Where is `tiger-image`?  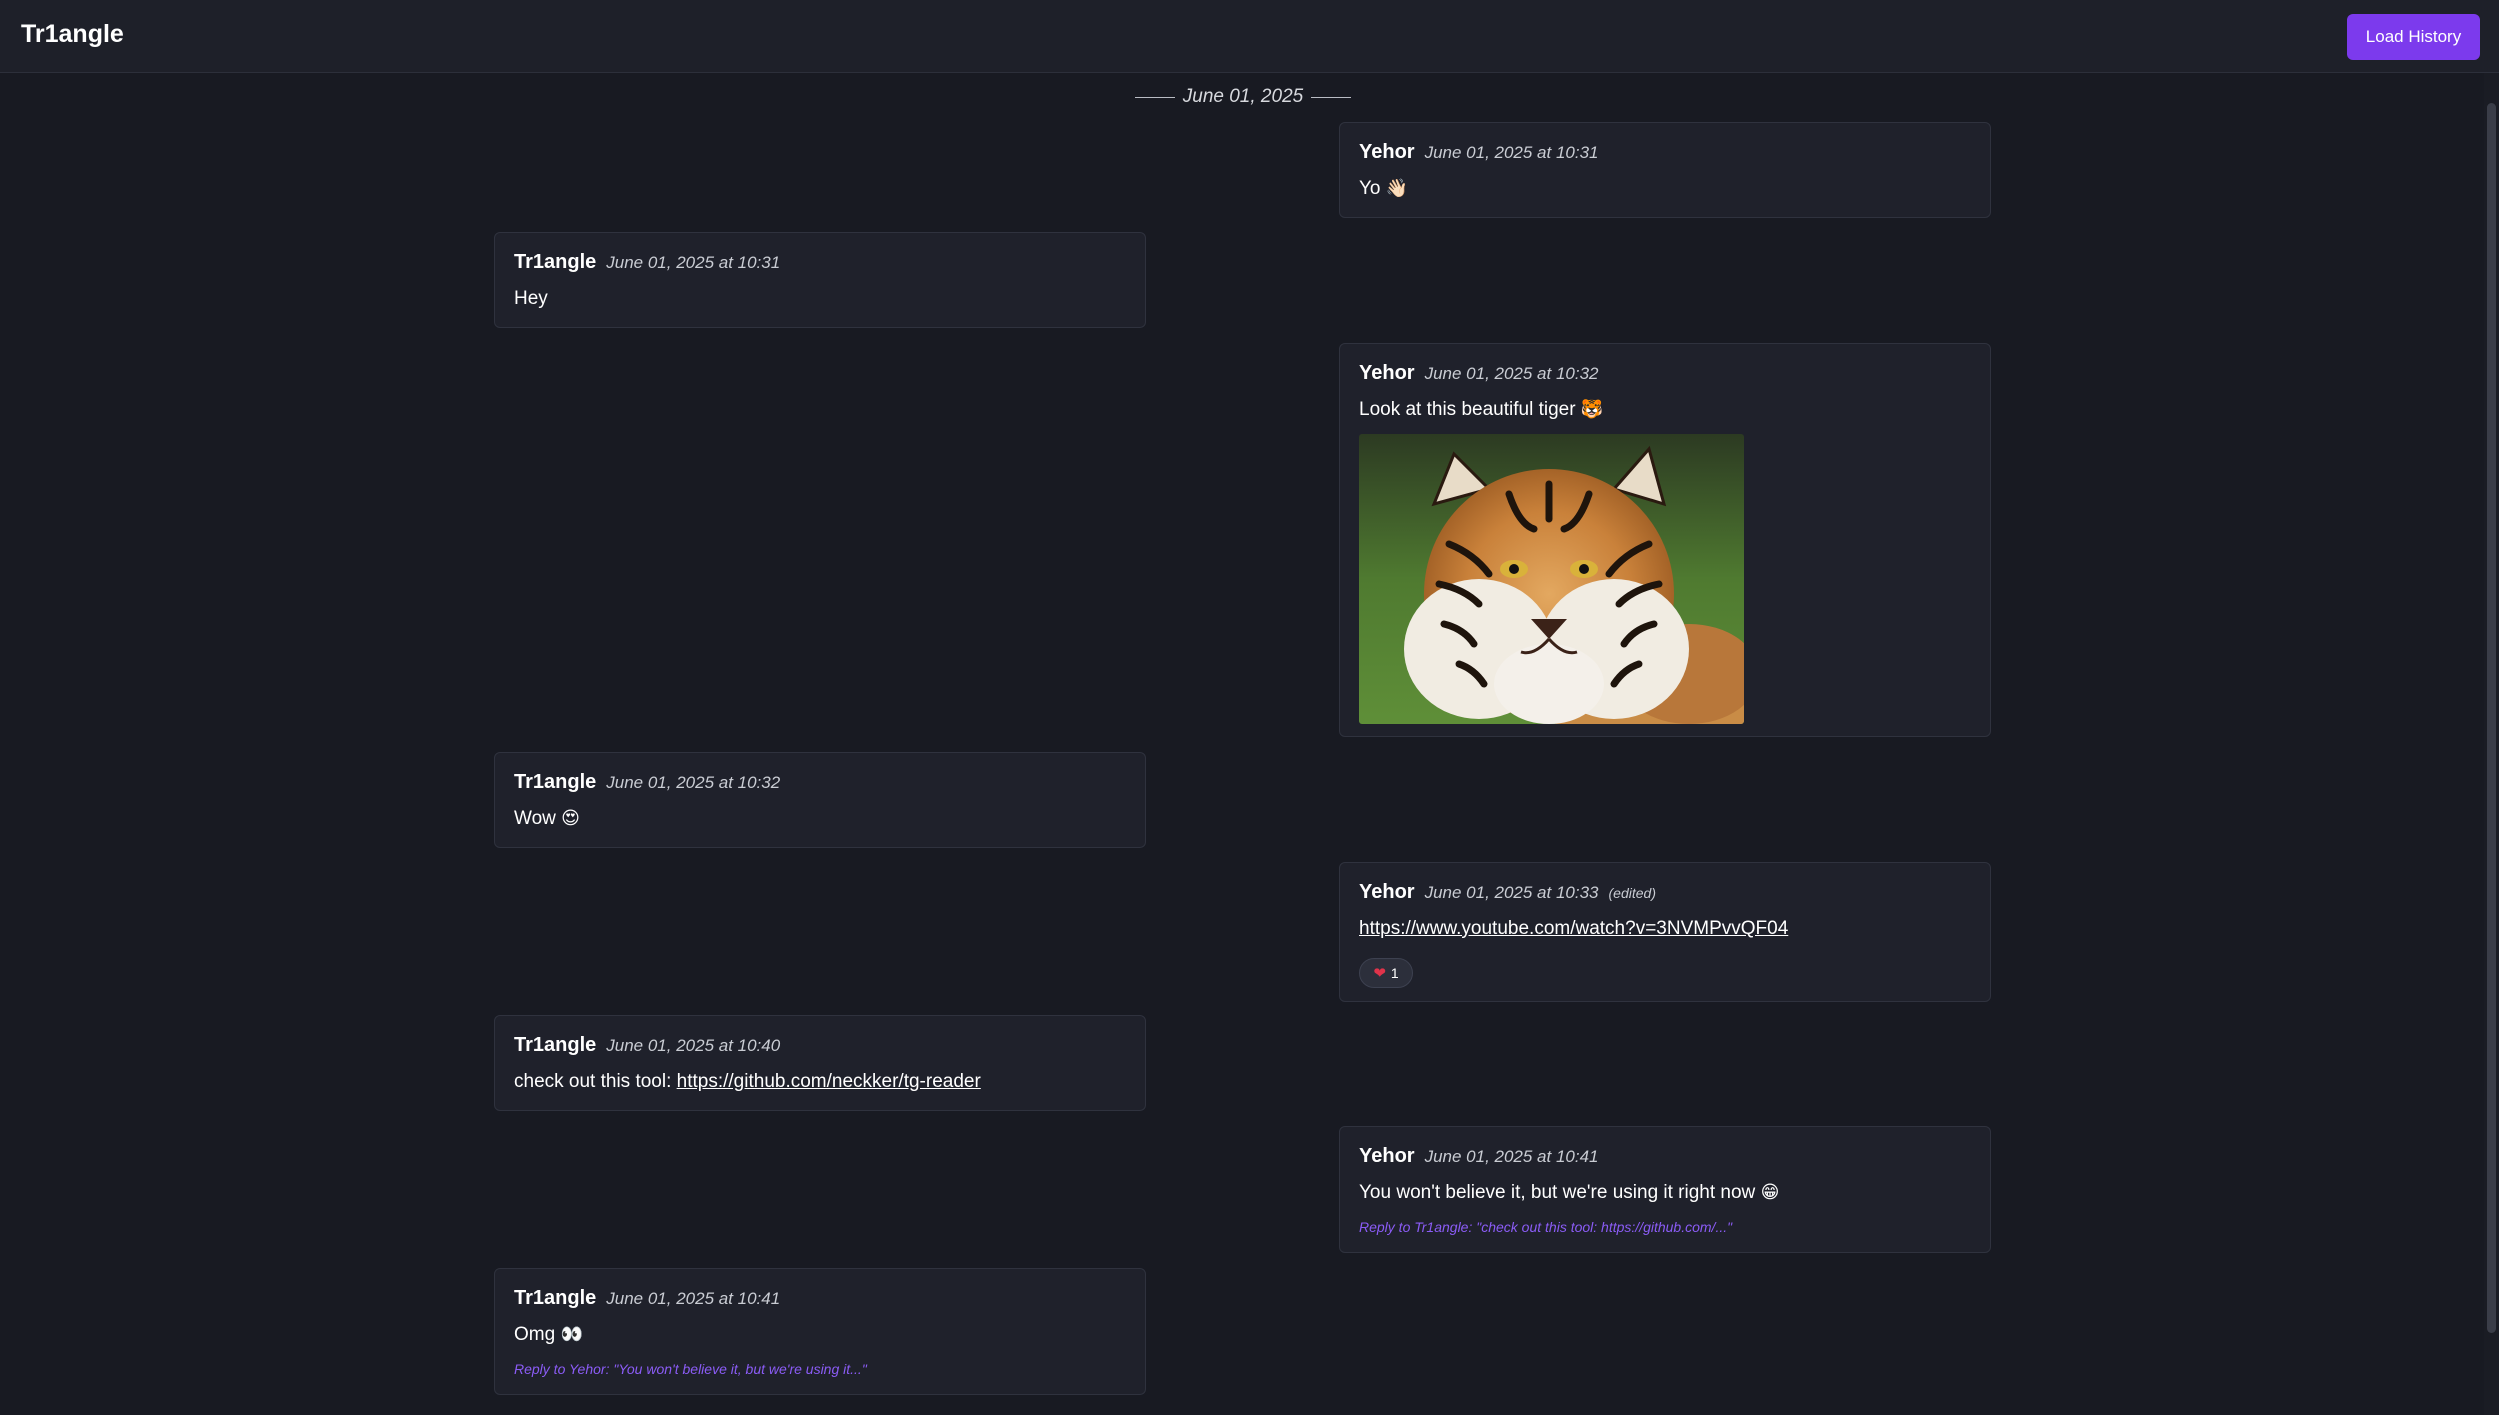 tiger-image is located at coordinates (1551, 579).